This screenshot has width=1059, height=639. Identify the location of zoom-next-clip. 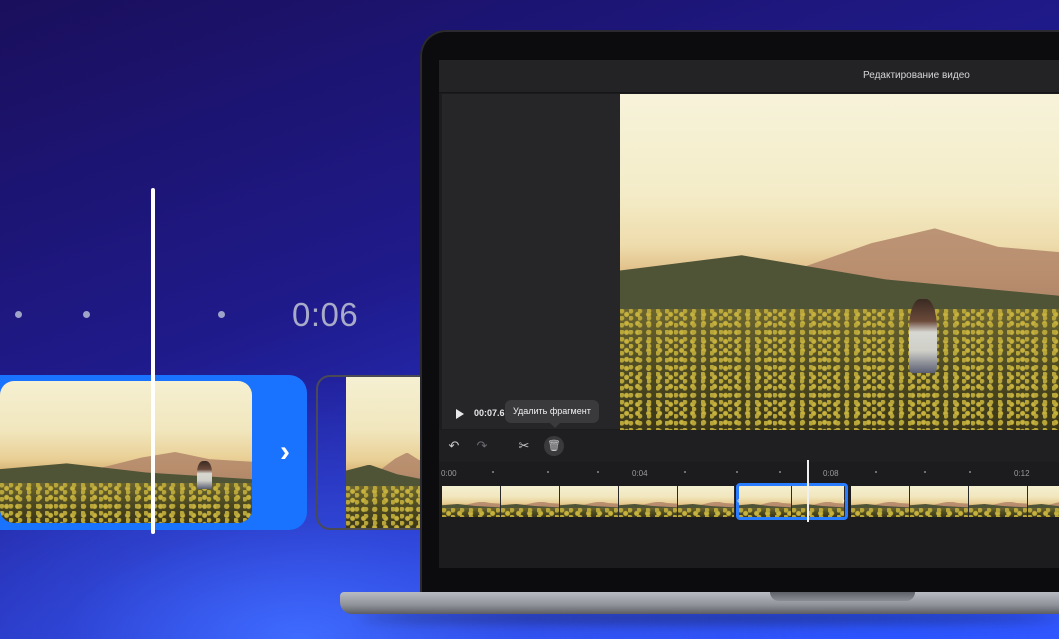
(376, 452).